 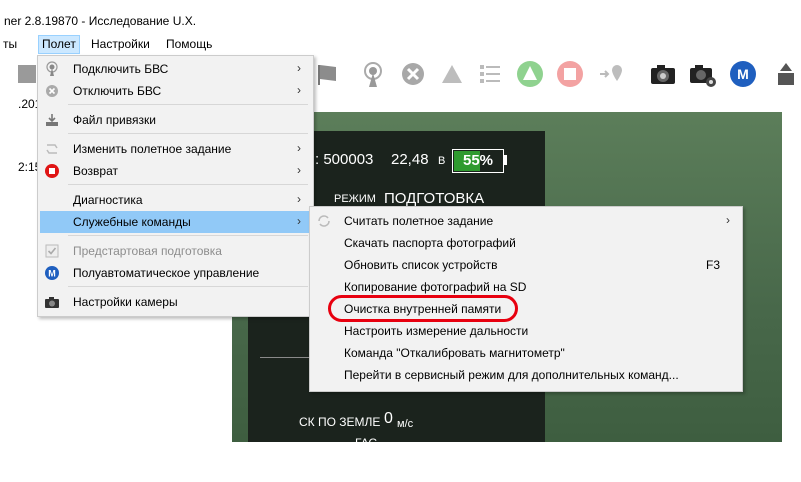 I want to click on battery-percent: 55%, so click(x=478, y=160).